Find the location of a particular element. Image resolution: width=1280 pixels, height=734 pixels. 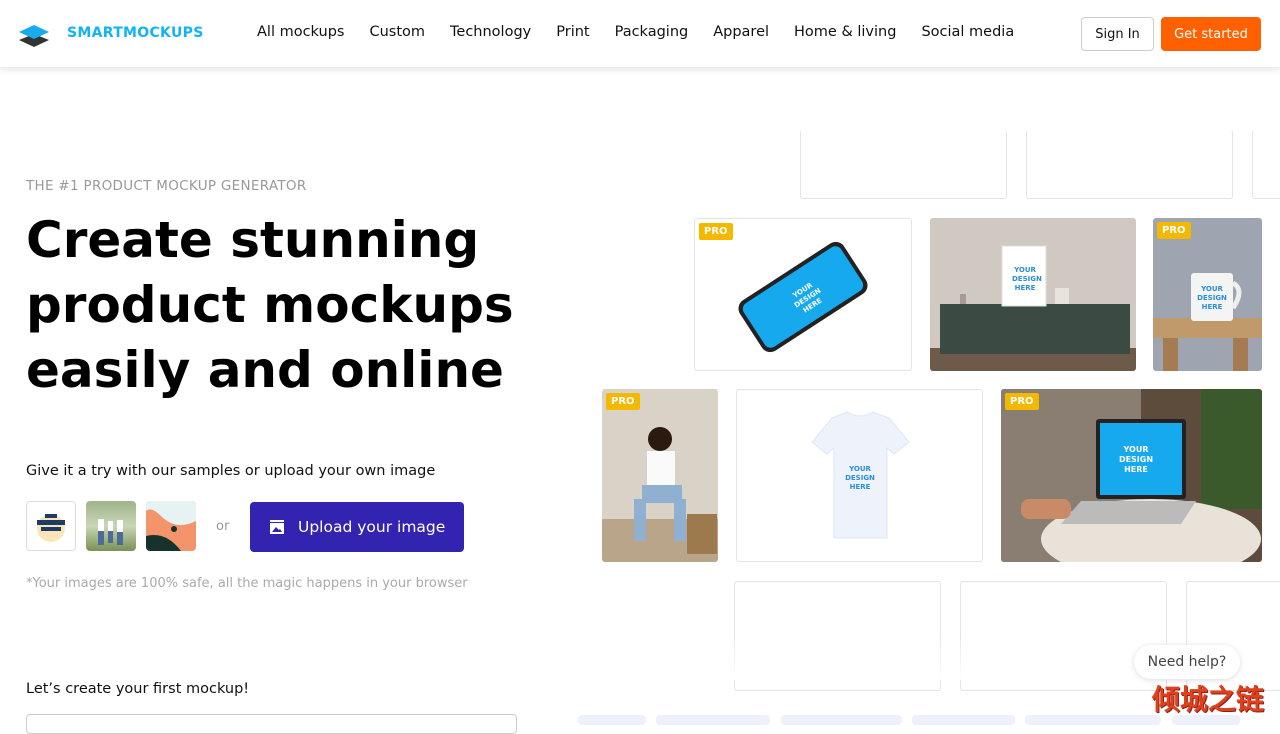

get-started-button: Get started is located at coordinates (1211, 34).